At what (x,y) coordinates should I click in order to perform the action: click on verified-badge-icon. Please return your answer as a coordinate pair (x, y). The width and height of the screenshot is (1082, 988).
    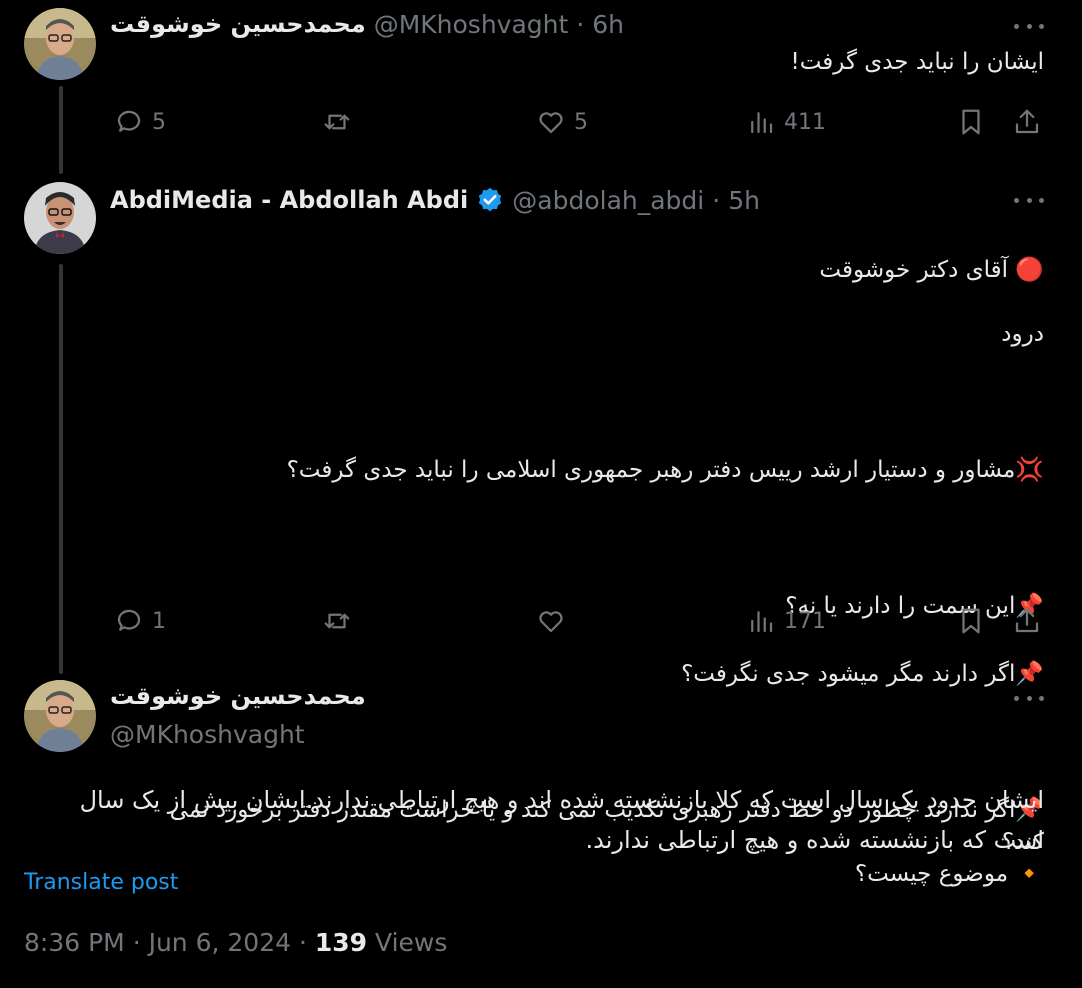
    Looking at the image, I should click on (490, 199).